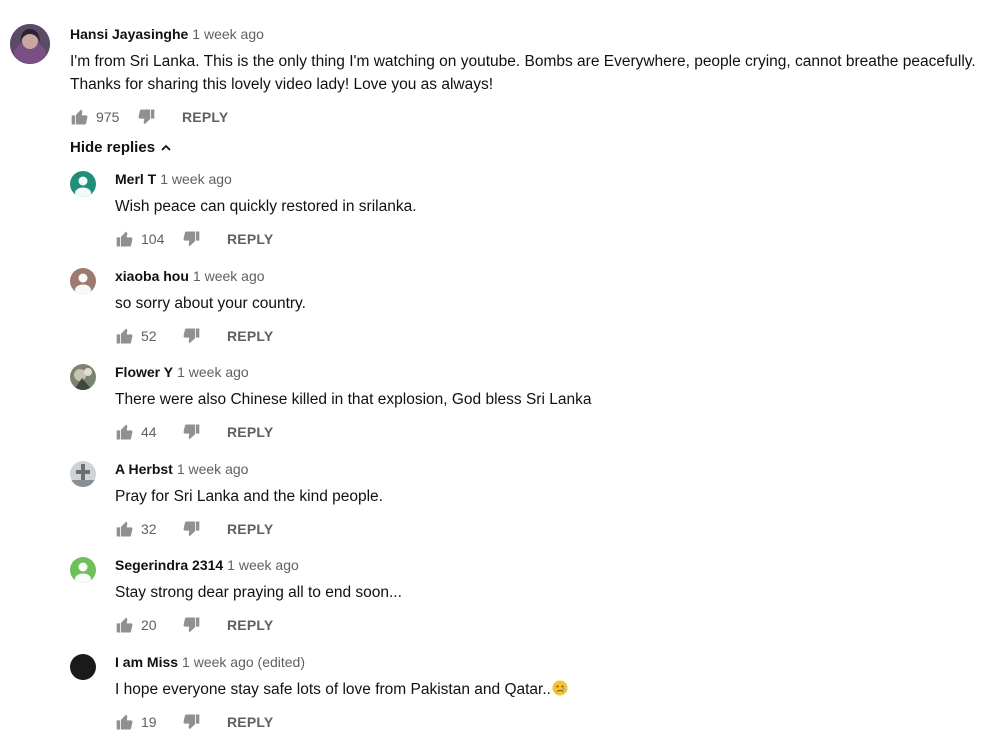  I want to click on comment-text-content: Pray for Sri Lanka and the kind people., so click(249, 496).